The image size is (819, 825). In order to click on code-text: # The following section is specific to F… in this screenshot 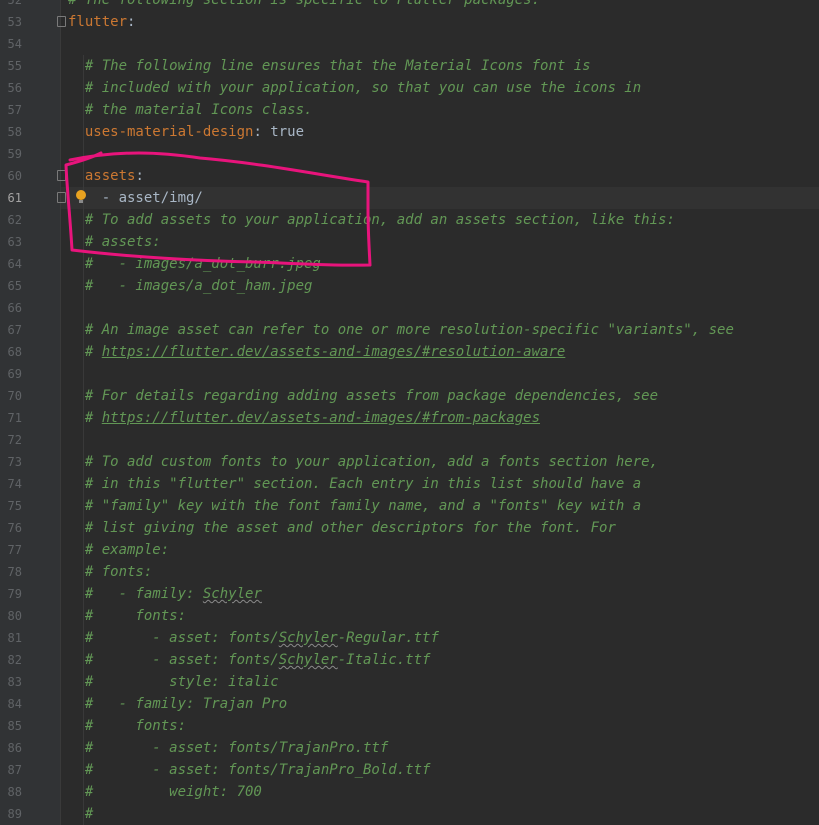, I will do `click(304, 5)`.